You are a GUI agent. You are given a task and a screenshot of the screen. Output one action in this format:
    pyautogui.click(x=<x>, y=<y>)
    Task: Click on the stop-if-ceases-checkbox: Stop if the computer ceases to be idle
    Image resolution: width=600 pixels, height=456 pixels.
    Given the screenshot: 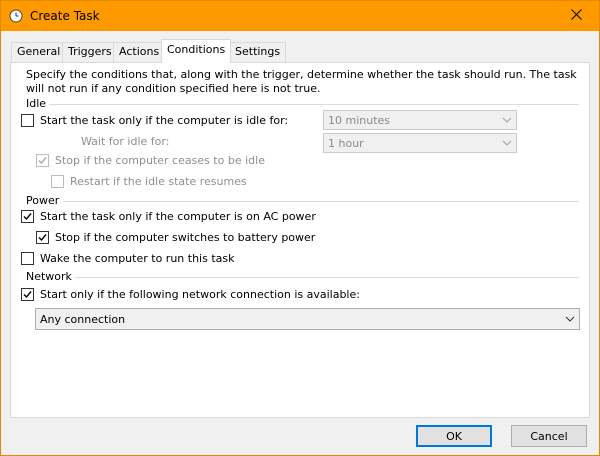 What is the action you would take?
    pyautogui.click(x=150, y=160)
    